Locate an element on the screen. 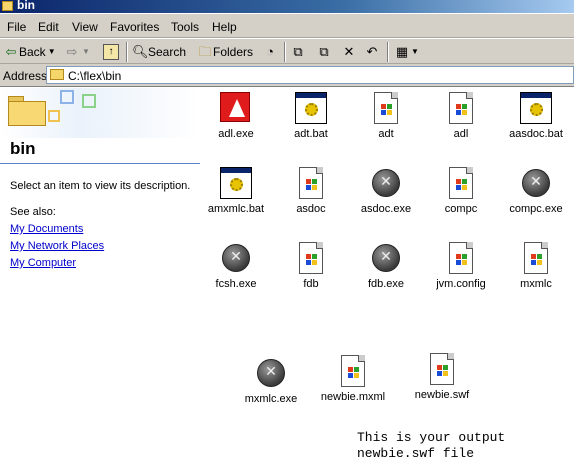  up-folder-icon: ↑ is located at coordinates (111, 52).